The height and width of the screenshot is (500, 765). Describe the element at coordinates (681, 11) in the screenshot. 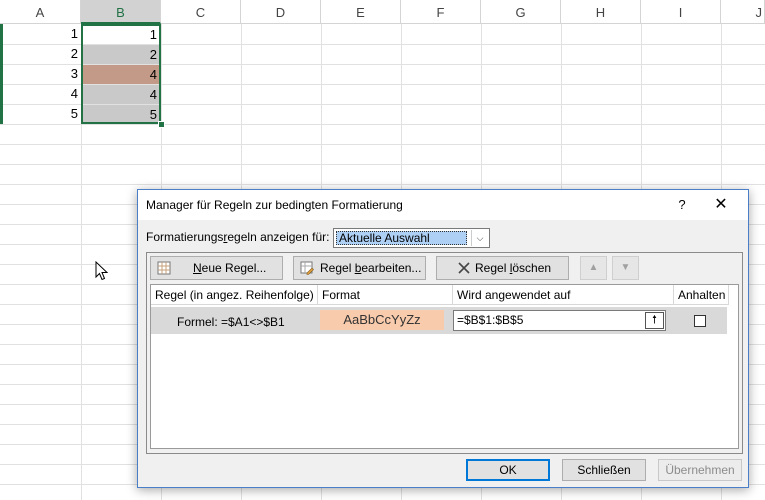

I see `column-header-i: I` at that location.